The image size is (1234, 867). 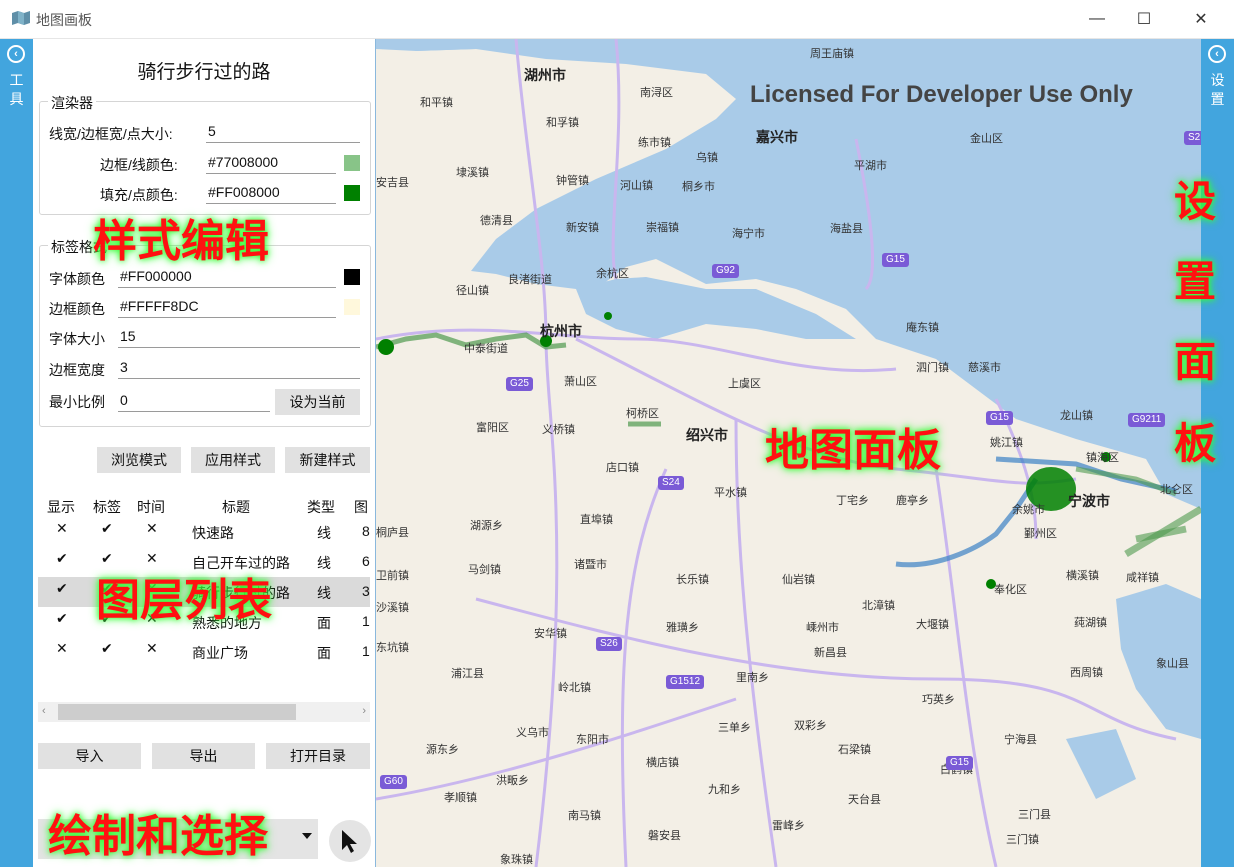 I want to click on map-label: 嘉兴市, so click(x=777, y=137).